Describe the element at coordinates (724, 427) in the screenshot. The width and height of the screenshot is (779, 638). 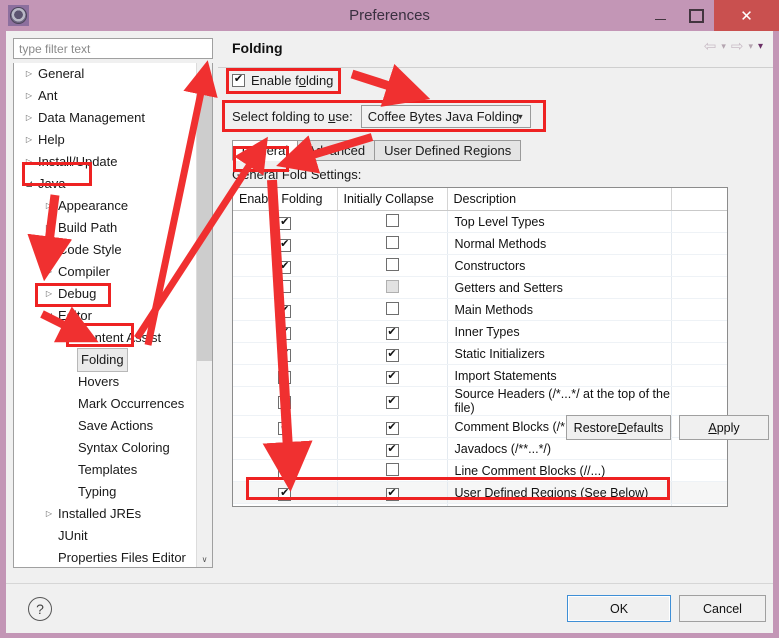
I see `apply-button: Apply` at that location.